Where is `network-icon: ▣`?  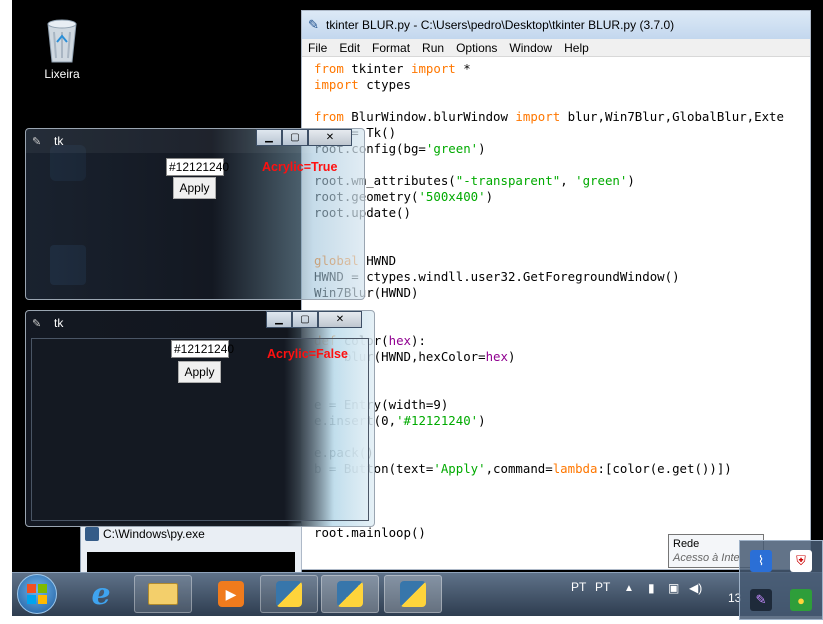
network-icon: ▣ is located at coordinates (673, 588).